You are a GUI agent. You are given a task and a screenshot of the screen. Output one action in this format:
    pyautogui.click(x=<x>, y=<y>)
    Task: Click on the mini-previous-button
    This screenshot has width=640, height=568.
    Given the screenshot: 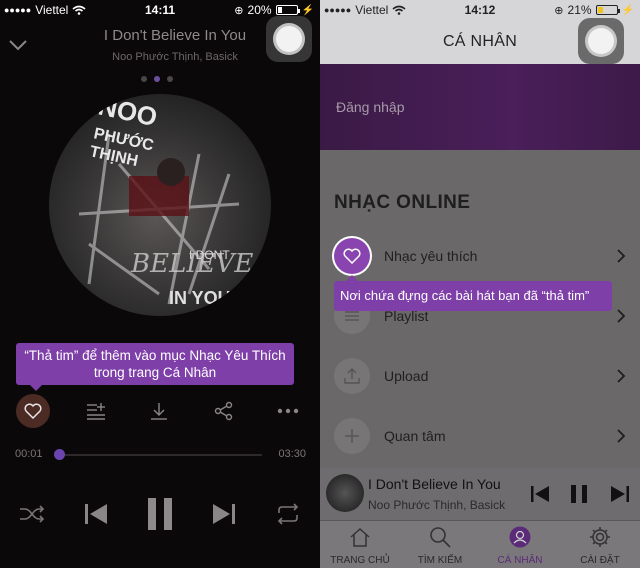 What is the action you would take?
    pyautogui.click(x=540, y=494)
    